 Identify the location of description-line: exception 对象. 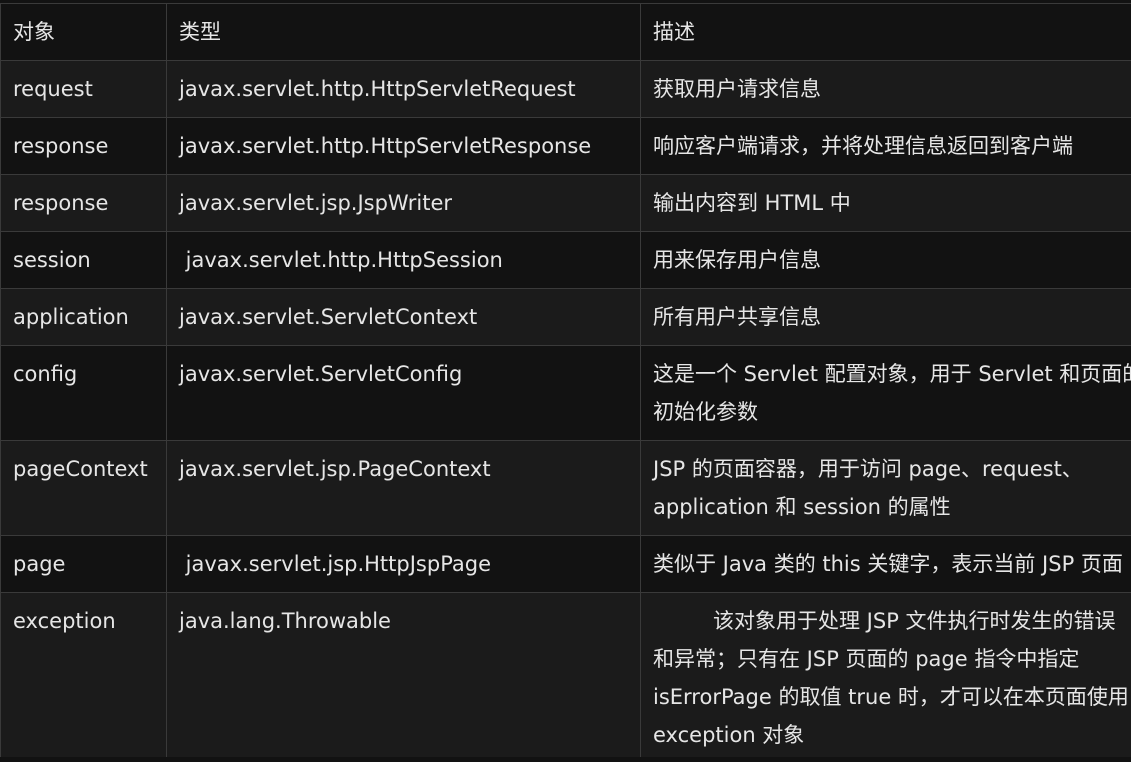
(729, 735).